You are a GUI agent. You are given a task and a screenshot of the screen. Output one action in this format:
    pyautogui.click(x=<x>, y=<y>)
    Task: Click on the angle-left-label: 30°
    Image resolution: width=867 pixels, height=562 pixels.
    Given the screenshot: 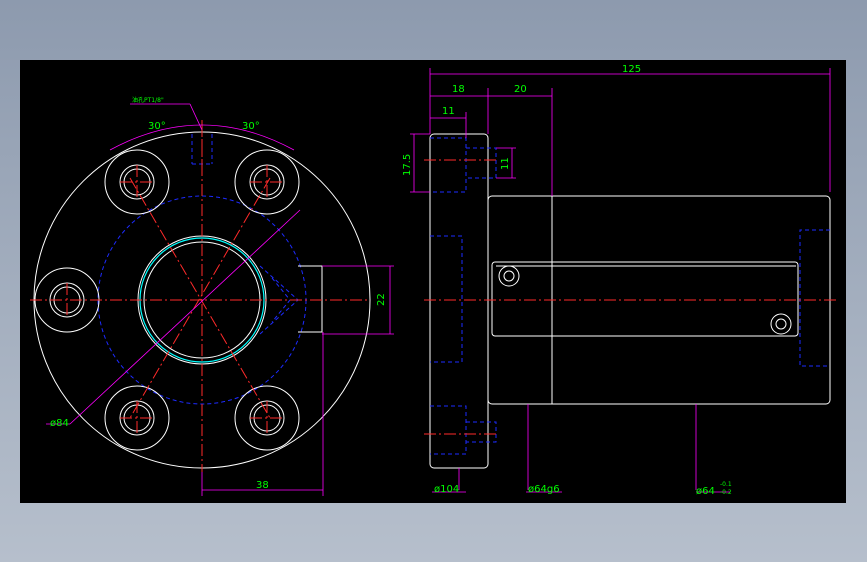 What is the action you would take?
    pyautogui.click(x=157, y=126)
    